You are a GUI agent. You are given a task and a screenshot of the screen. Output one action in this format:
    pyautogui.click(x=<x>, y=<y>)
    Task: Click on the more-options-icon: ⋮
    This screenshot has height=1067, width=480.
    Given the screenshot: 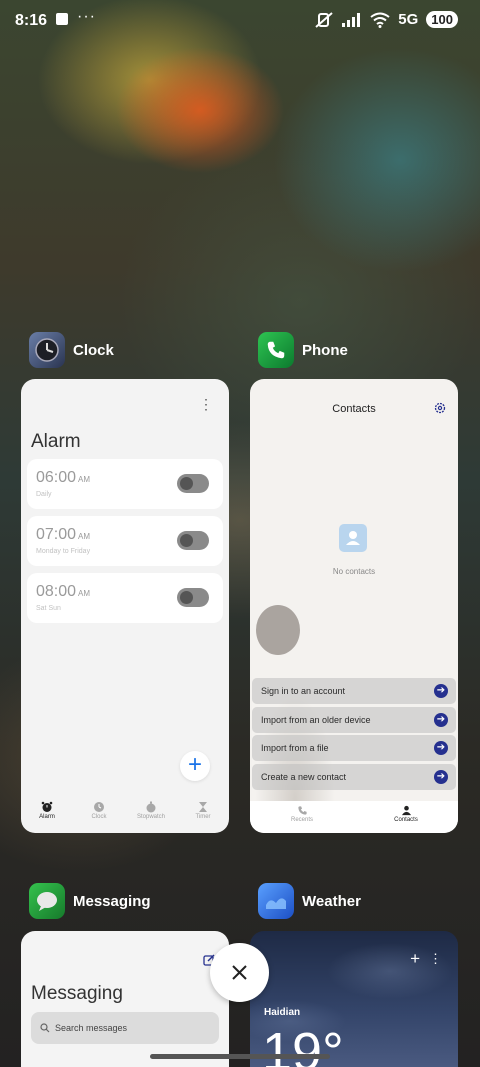 What is the action you would take?
    pyautogui.click(x=206, y=404)
    